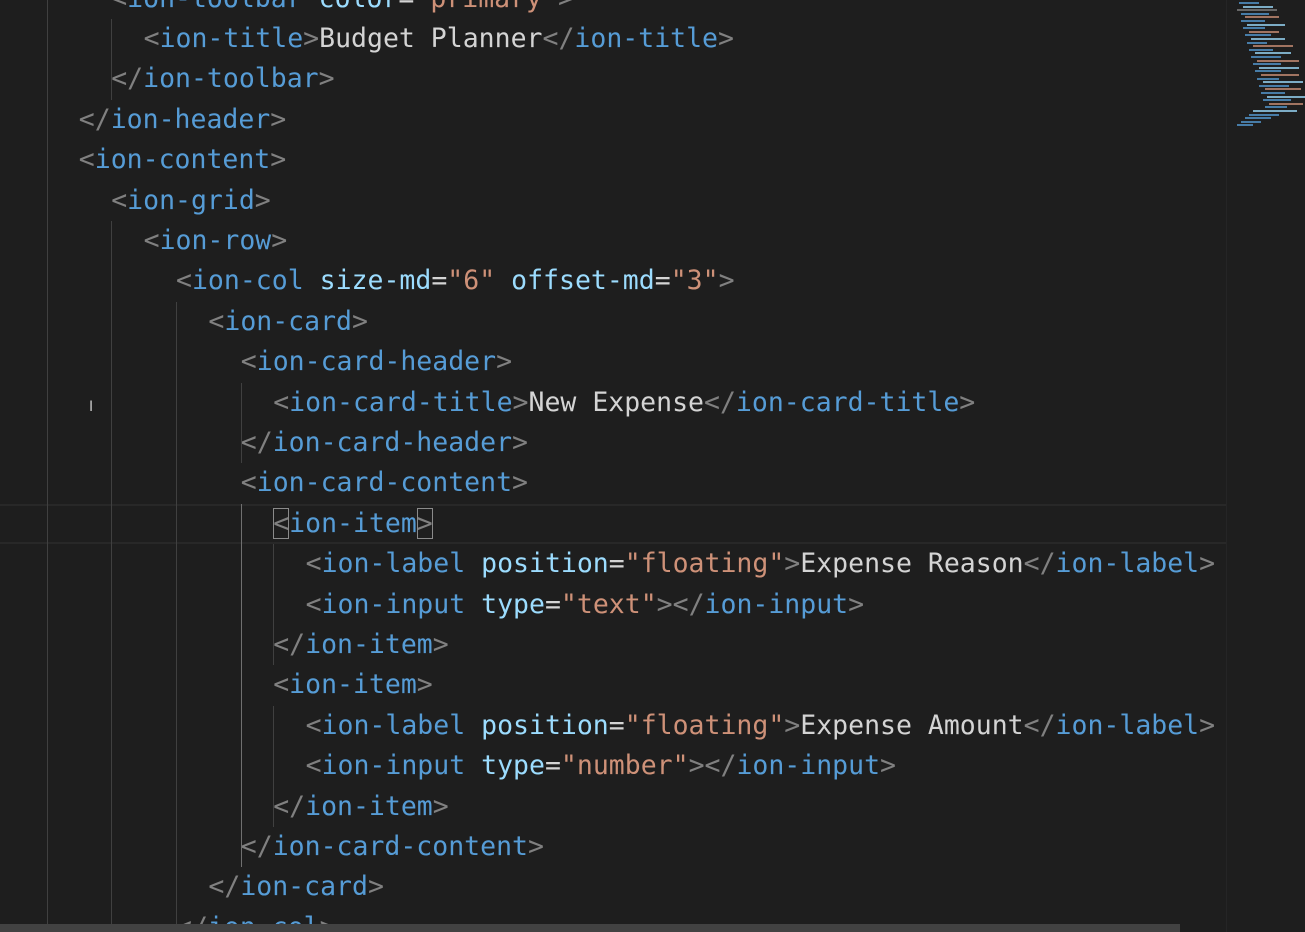 The width and height of the screenshot is (1305, 932). What do you see at coordinates (167, 79) in the screenshot?
I see `code-line: </ion-toolbar>` at bounding box center [167, 79].